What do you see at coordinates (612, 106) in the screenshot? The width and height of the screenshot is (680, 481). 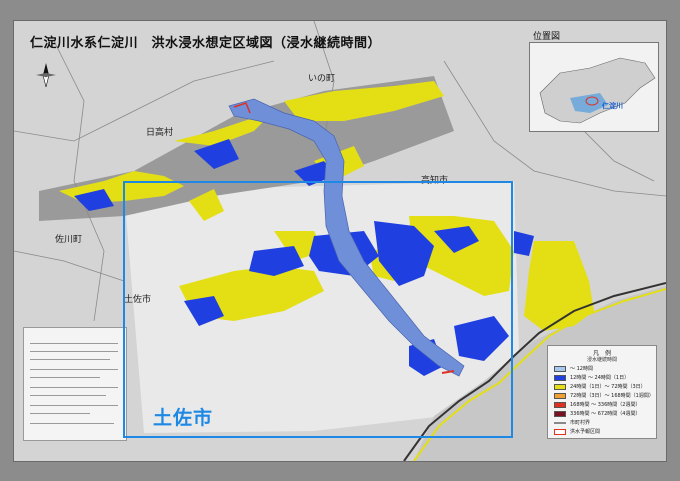 I see `inset-river-label: 仁淀川` at bounding box center [612, 106].